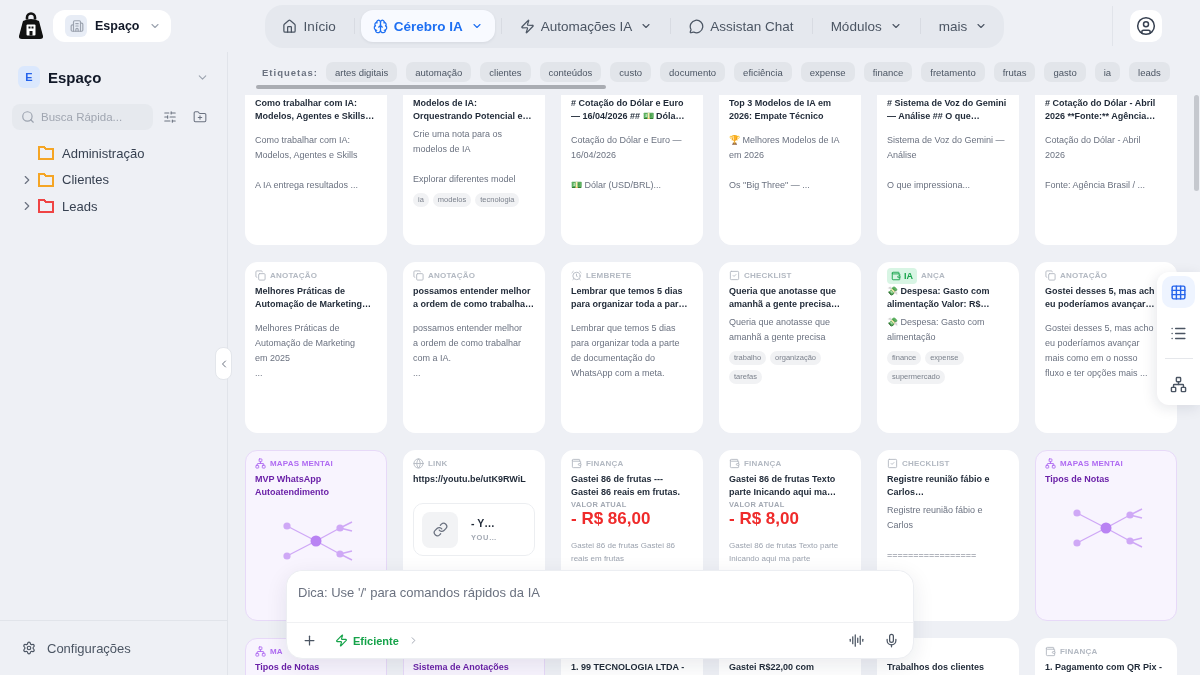 This screenshot has width=1200, height=675. I want to click on card-preview: Crie uma nota para os modelos de IA Explorar diferentes model, so click(464, 157).